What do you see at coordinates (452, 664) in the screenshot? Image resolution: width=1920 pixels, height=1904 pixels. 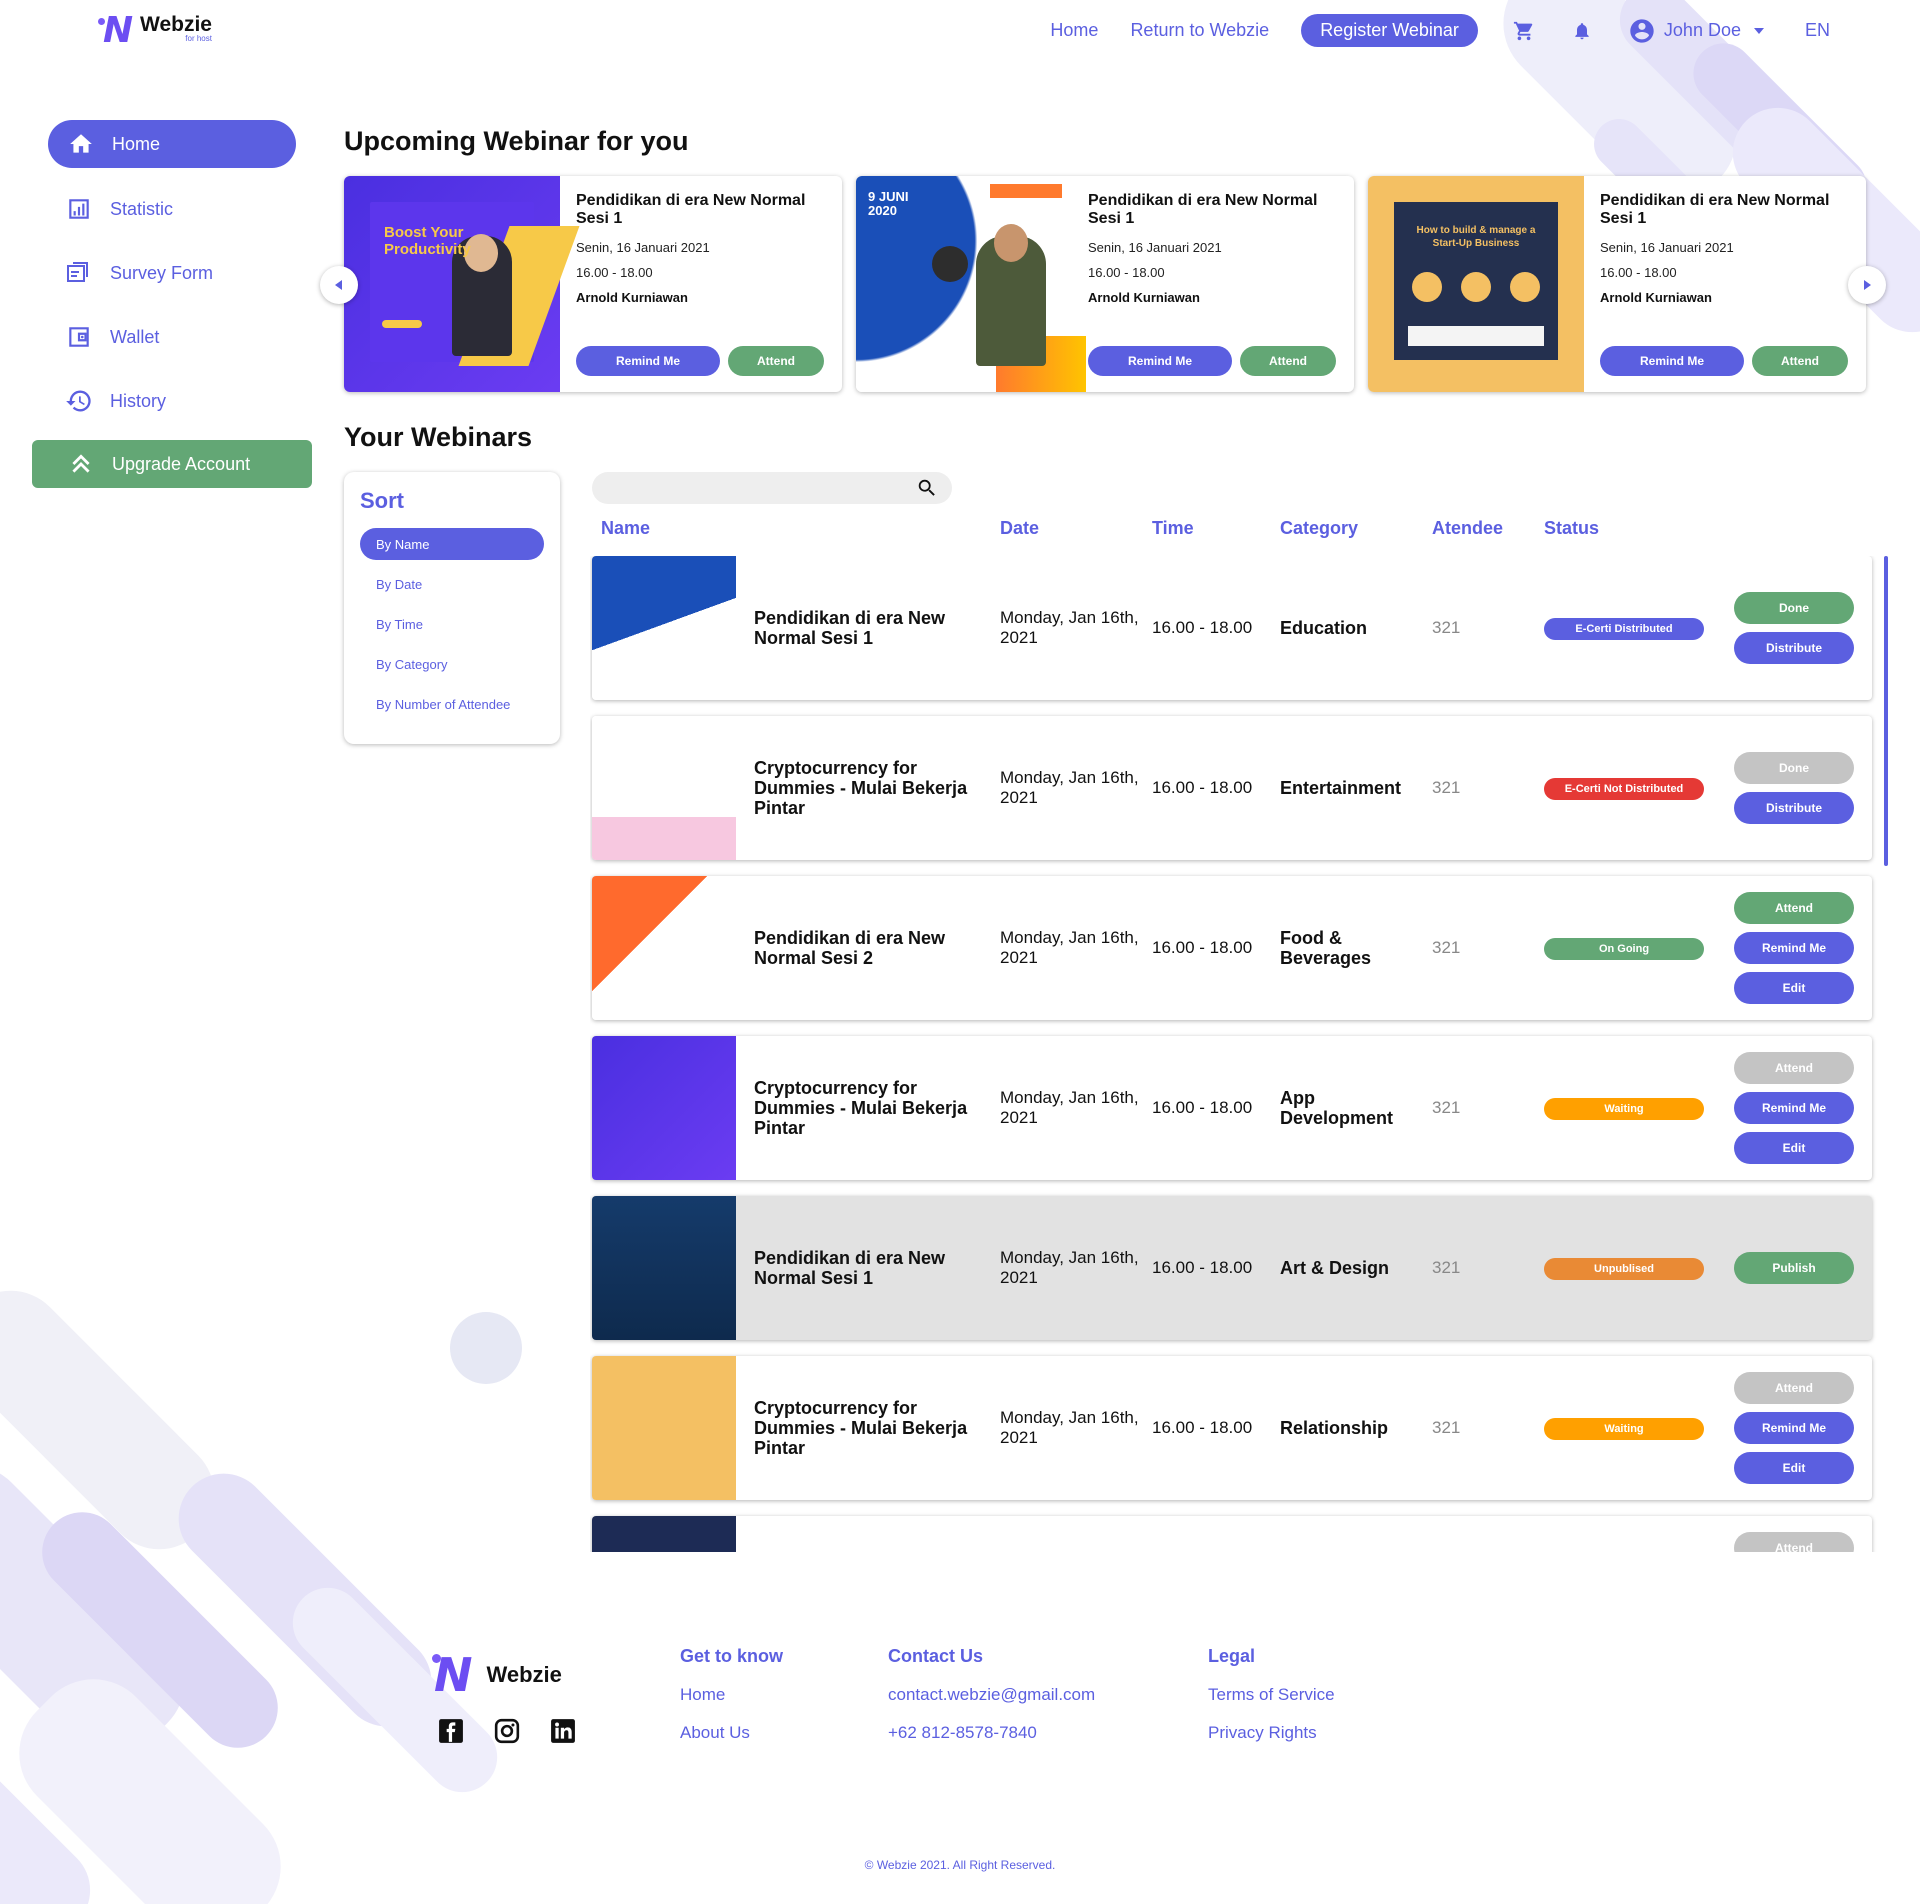 I see `sort-by-category: By Category` at bounding box center [452, 664].